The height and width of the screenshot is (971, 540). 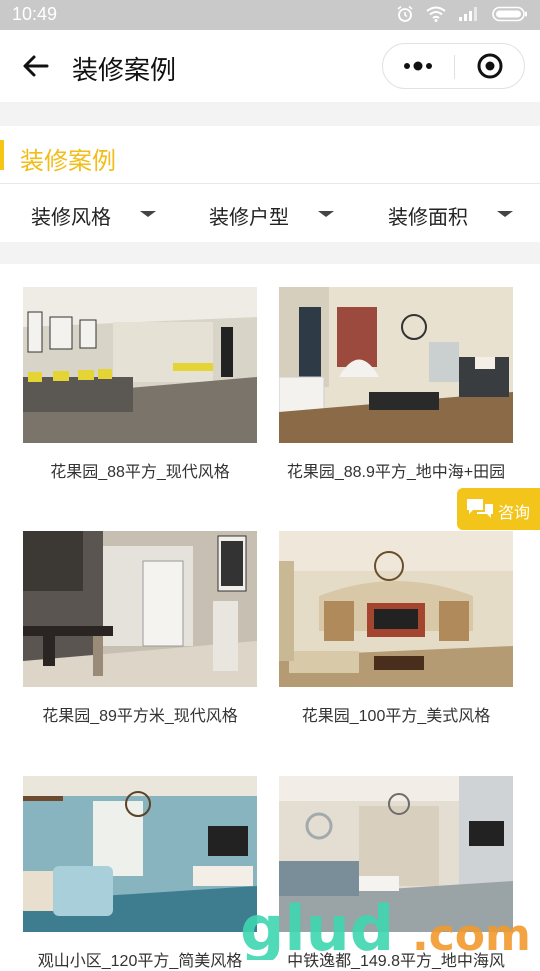 I want to click on close-target-icon, so click(x=490, y=66).